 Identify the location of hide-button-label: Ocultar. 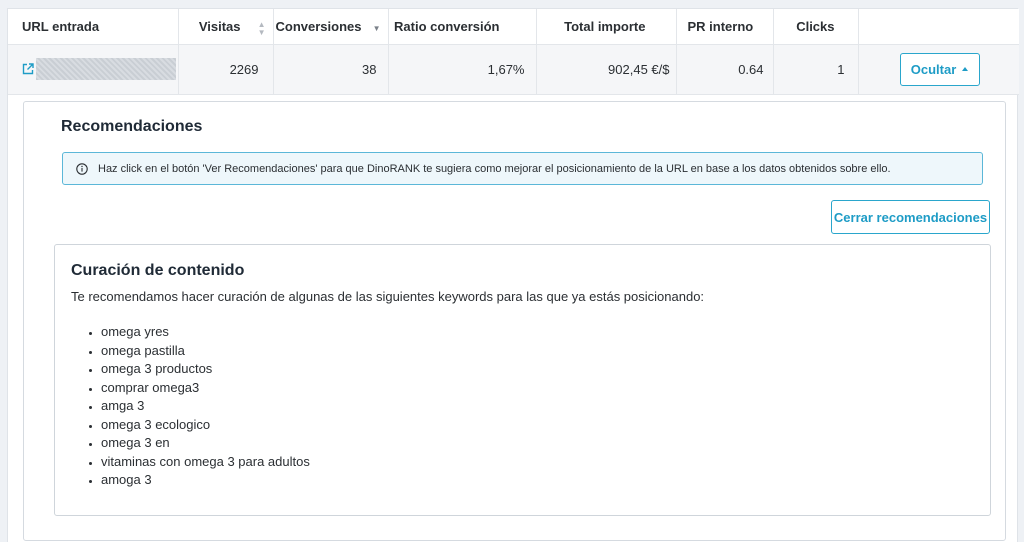
(933, 69).